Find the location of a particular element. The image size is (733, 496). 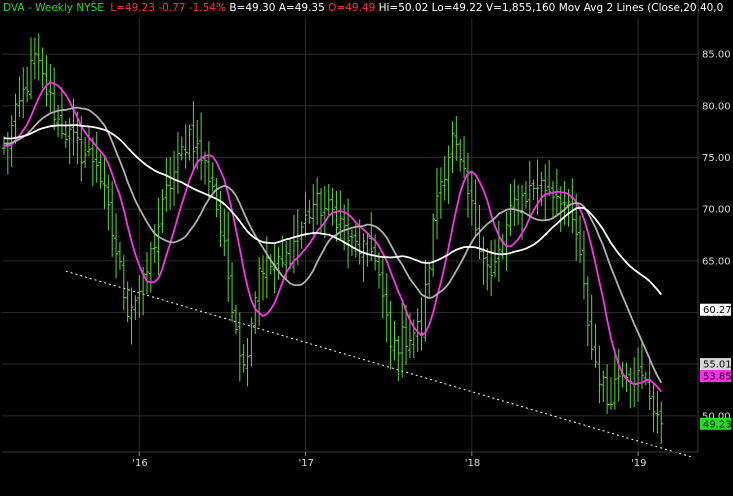

price-tag-label: 53.85 is located at coordinates (717, 377).